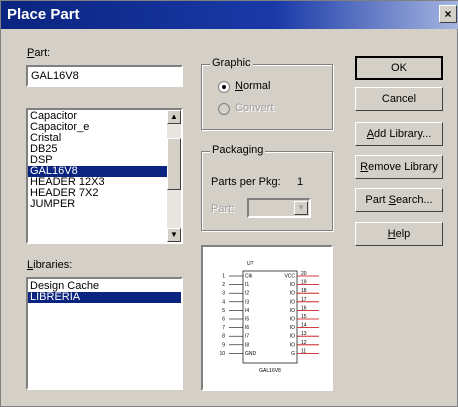 The height and width of the screenshot is (407, 458). I want to click on pin-name-left: I2, so click(247, 294).